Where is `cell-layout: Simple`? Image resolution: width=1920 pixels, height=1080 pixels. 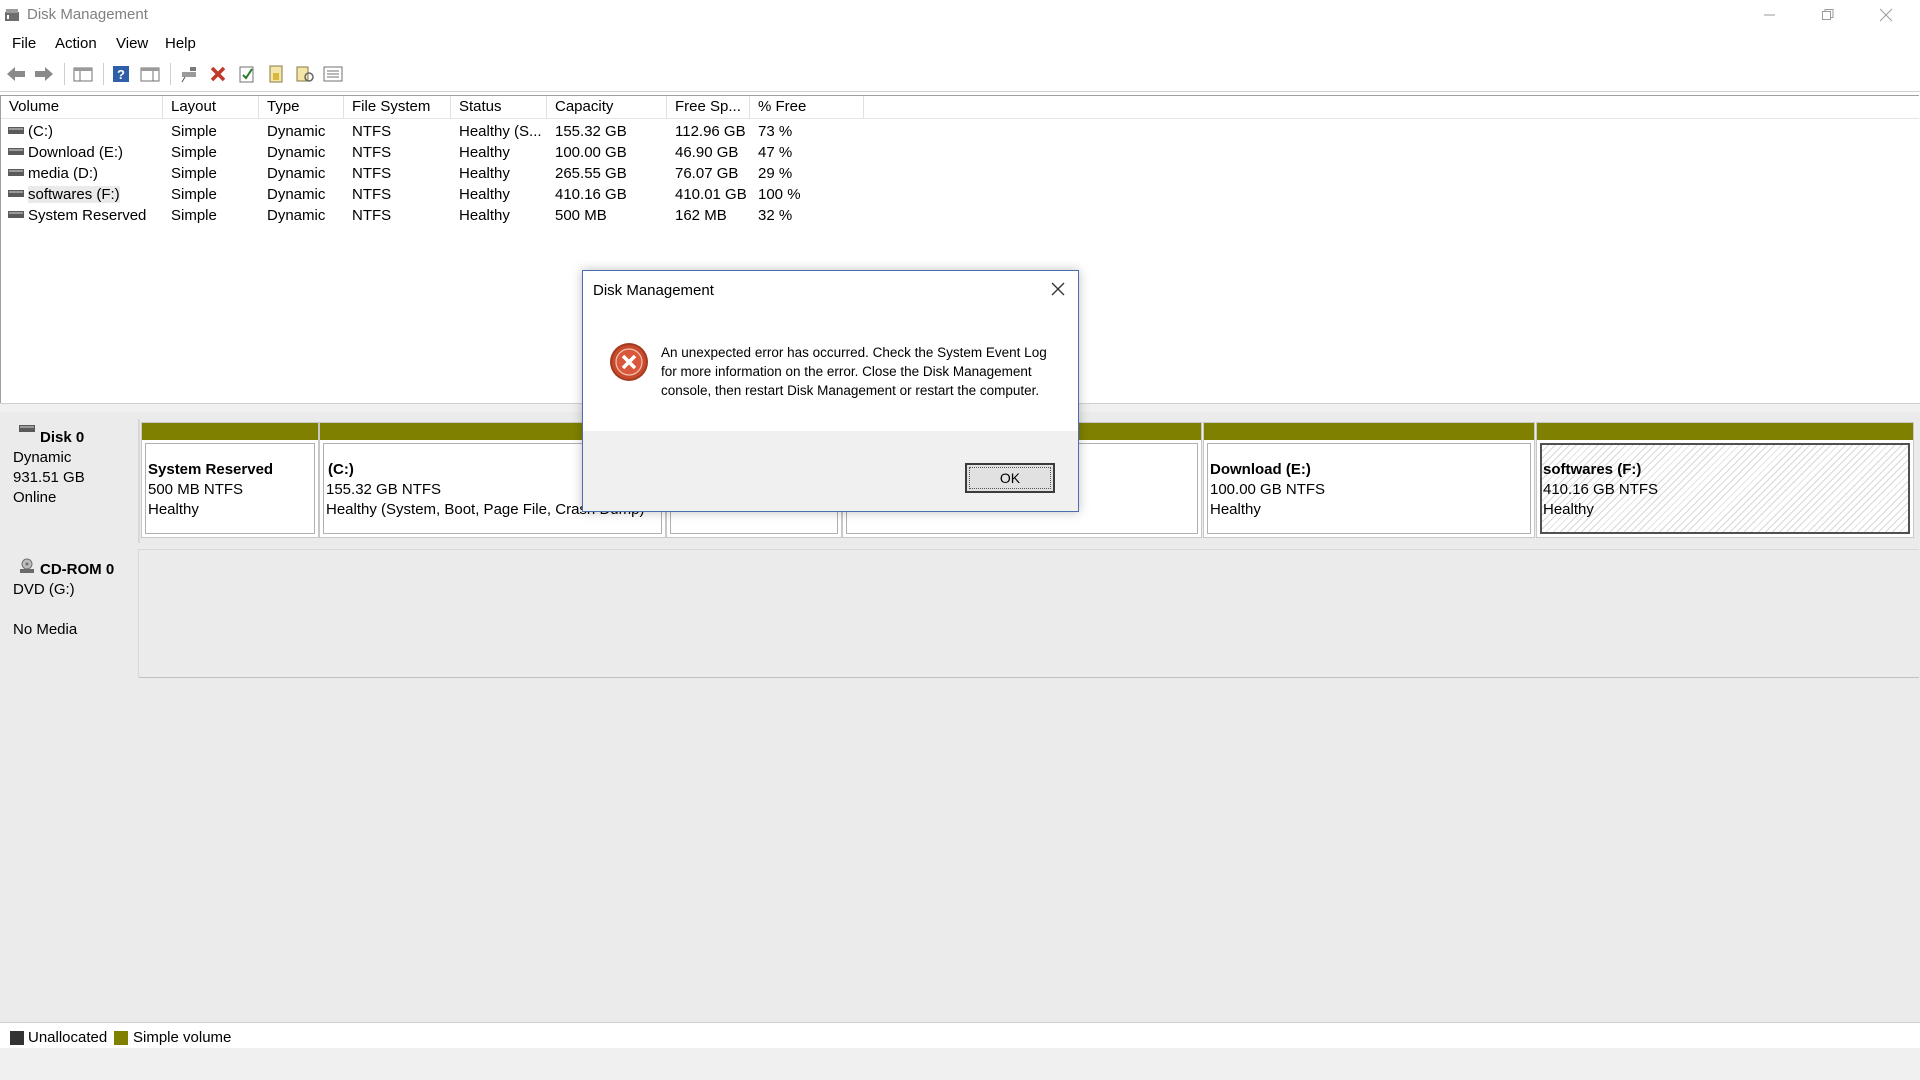
cell-layout: Simple is located at coordinates (194, 173).